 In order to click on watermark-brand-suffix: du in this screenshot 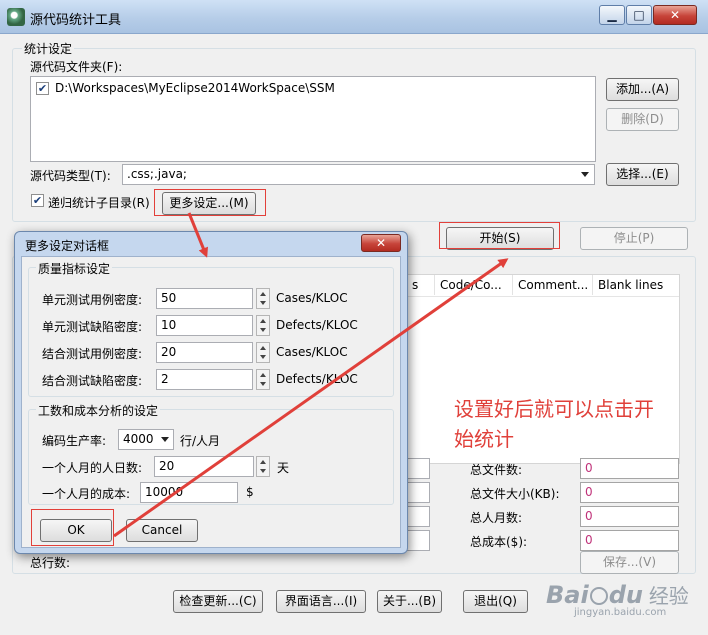, I will do `click(625, 595)`.